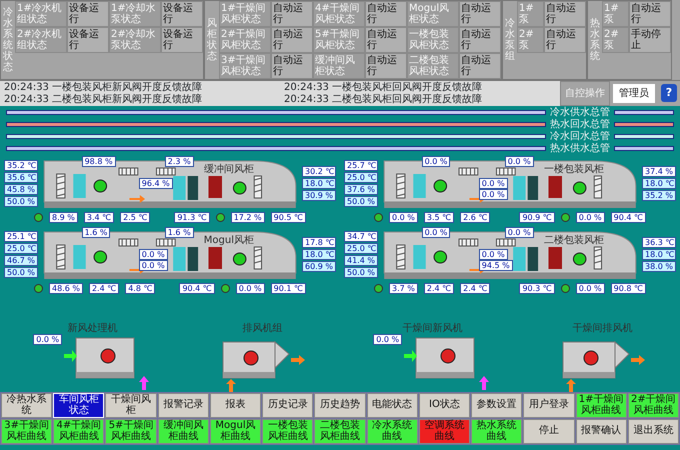 This screenshot has width=680, height=450. Describe the element at coordinates (26, 431) in the screenshot. I see `nav-button: 3#干燥间风柜曲线` at that location.